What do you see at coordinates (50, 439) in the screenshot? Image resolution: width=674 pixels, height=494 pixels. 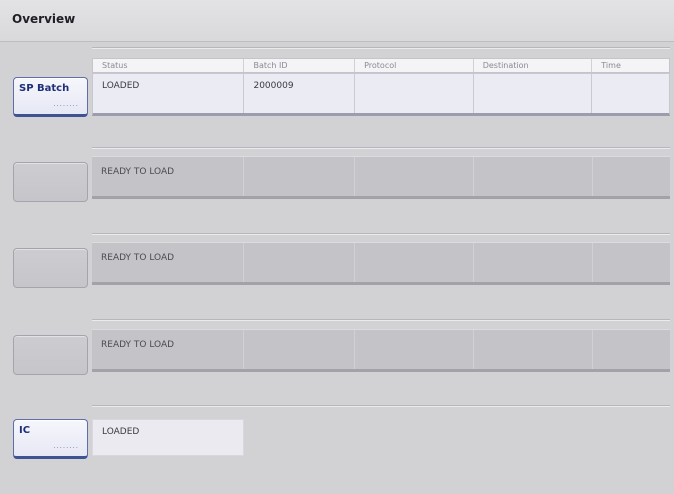 I see `ic-button: IC ········` at bounding box center [50, 439].